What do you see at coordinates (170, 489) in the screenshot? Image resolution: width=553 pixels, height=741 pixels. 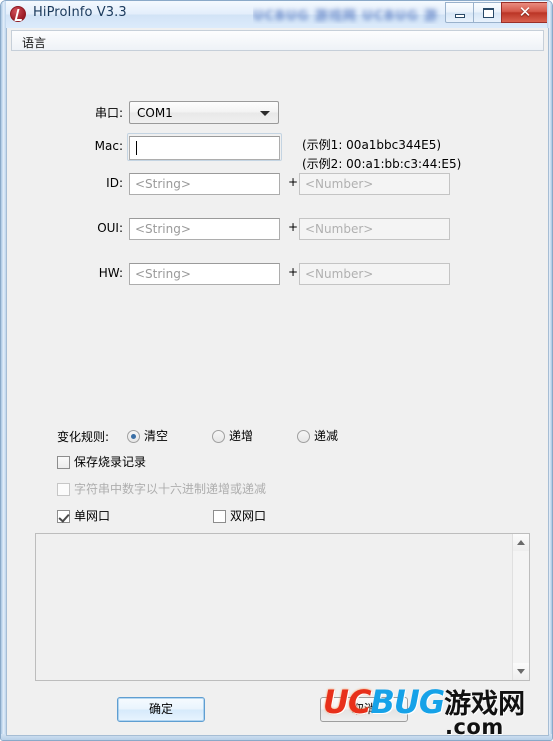 I see `checkbox-hex-mode-label: 字符串中数字以十六进制递增或递减` at bounding box center [170, 489].